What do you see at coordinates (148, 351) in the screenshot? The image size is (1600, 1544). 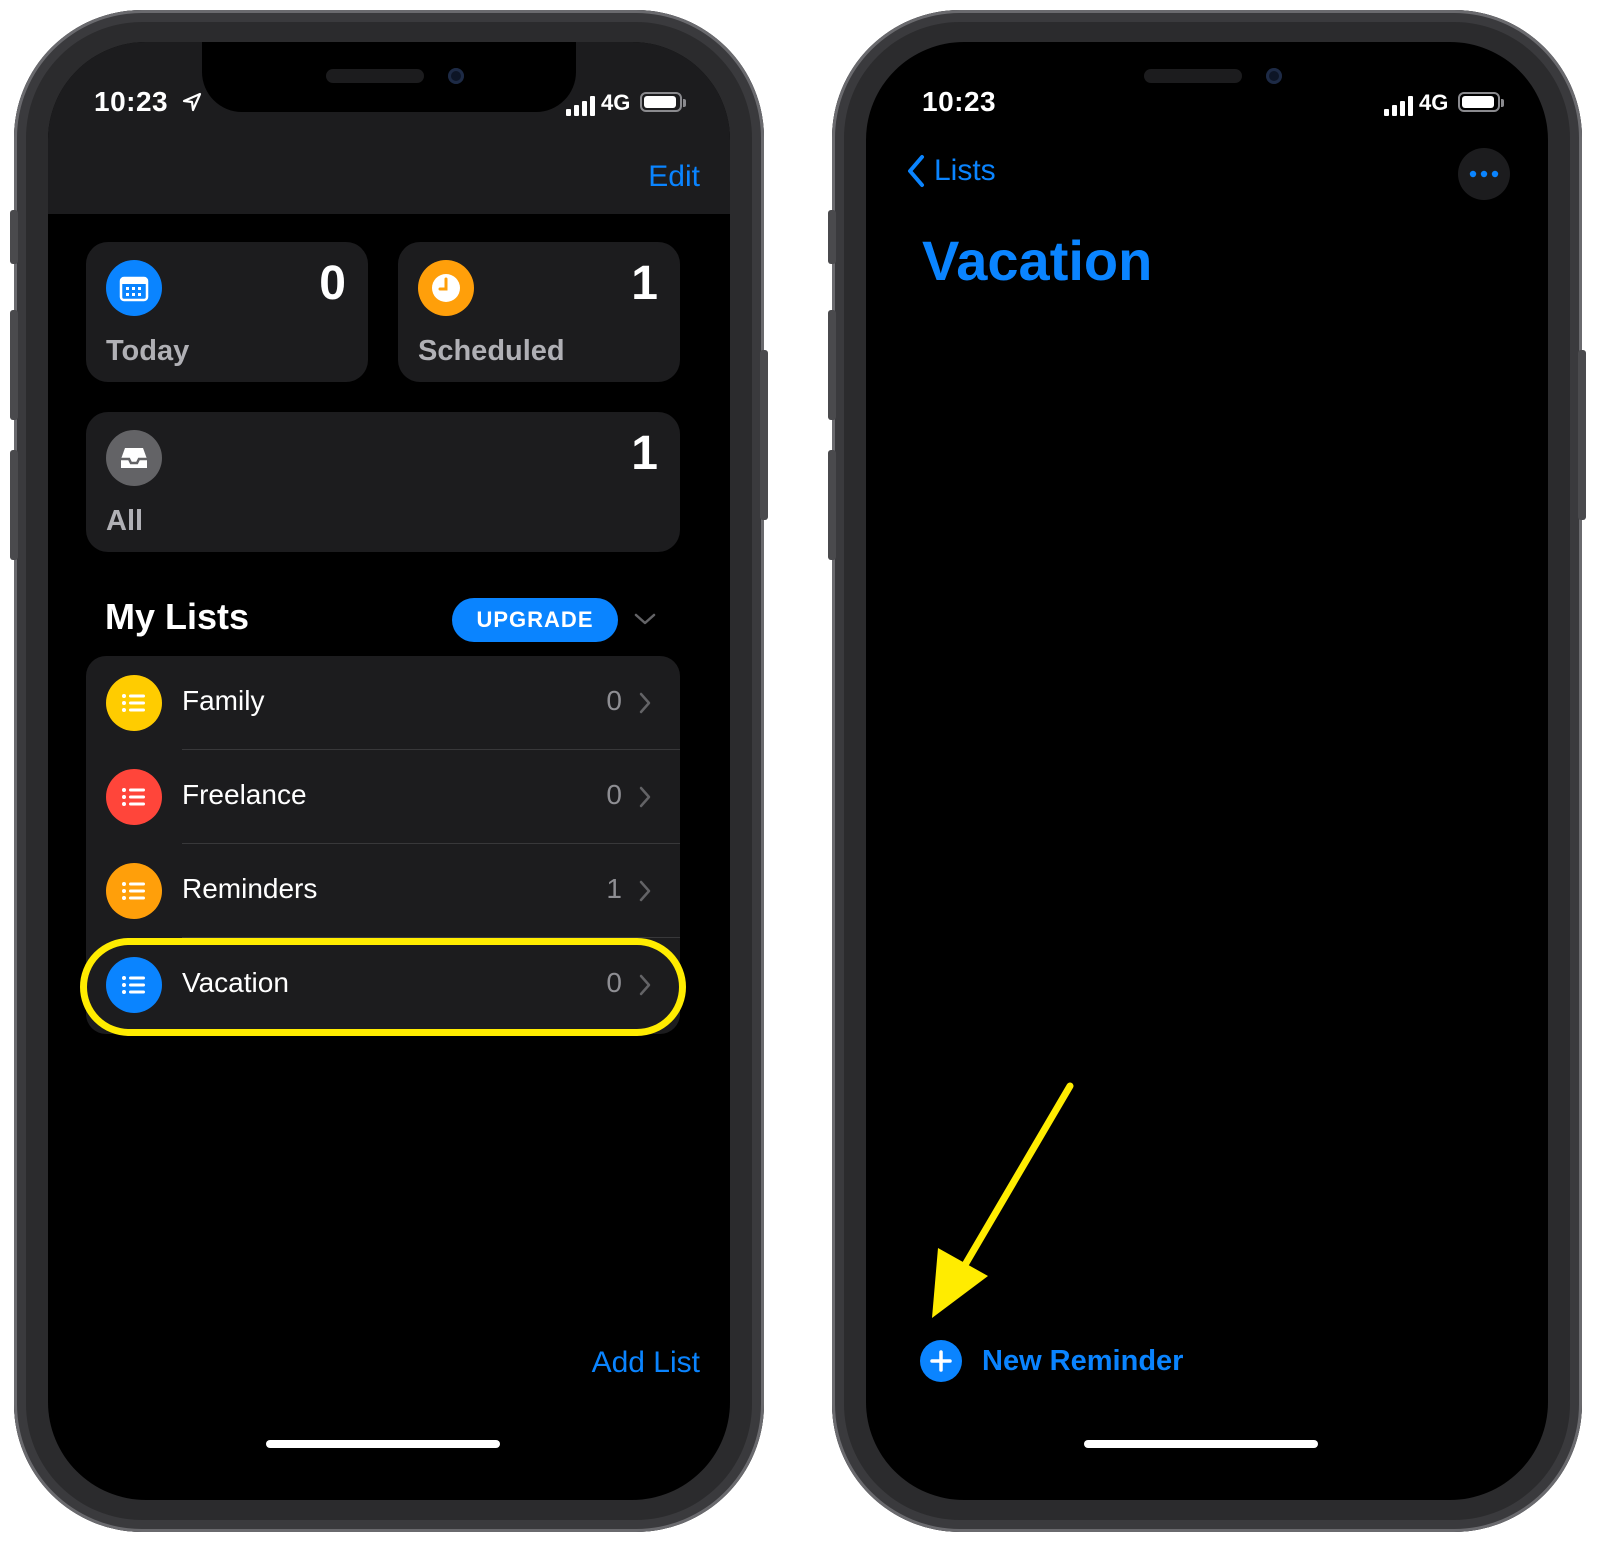 I see `today-label: Today` at bounding box center [148, 351].